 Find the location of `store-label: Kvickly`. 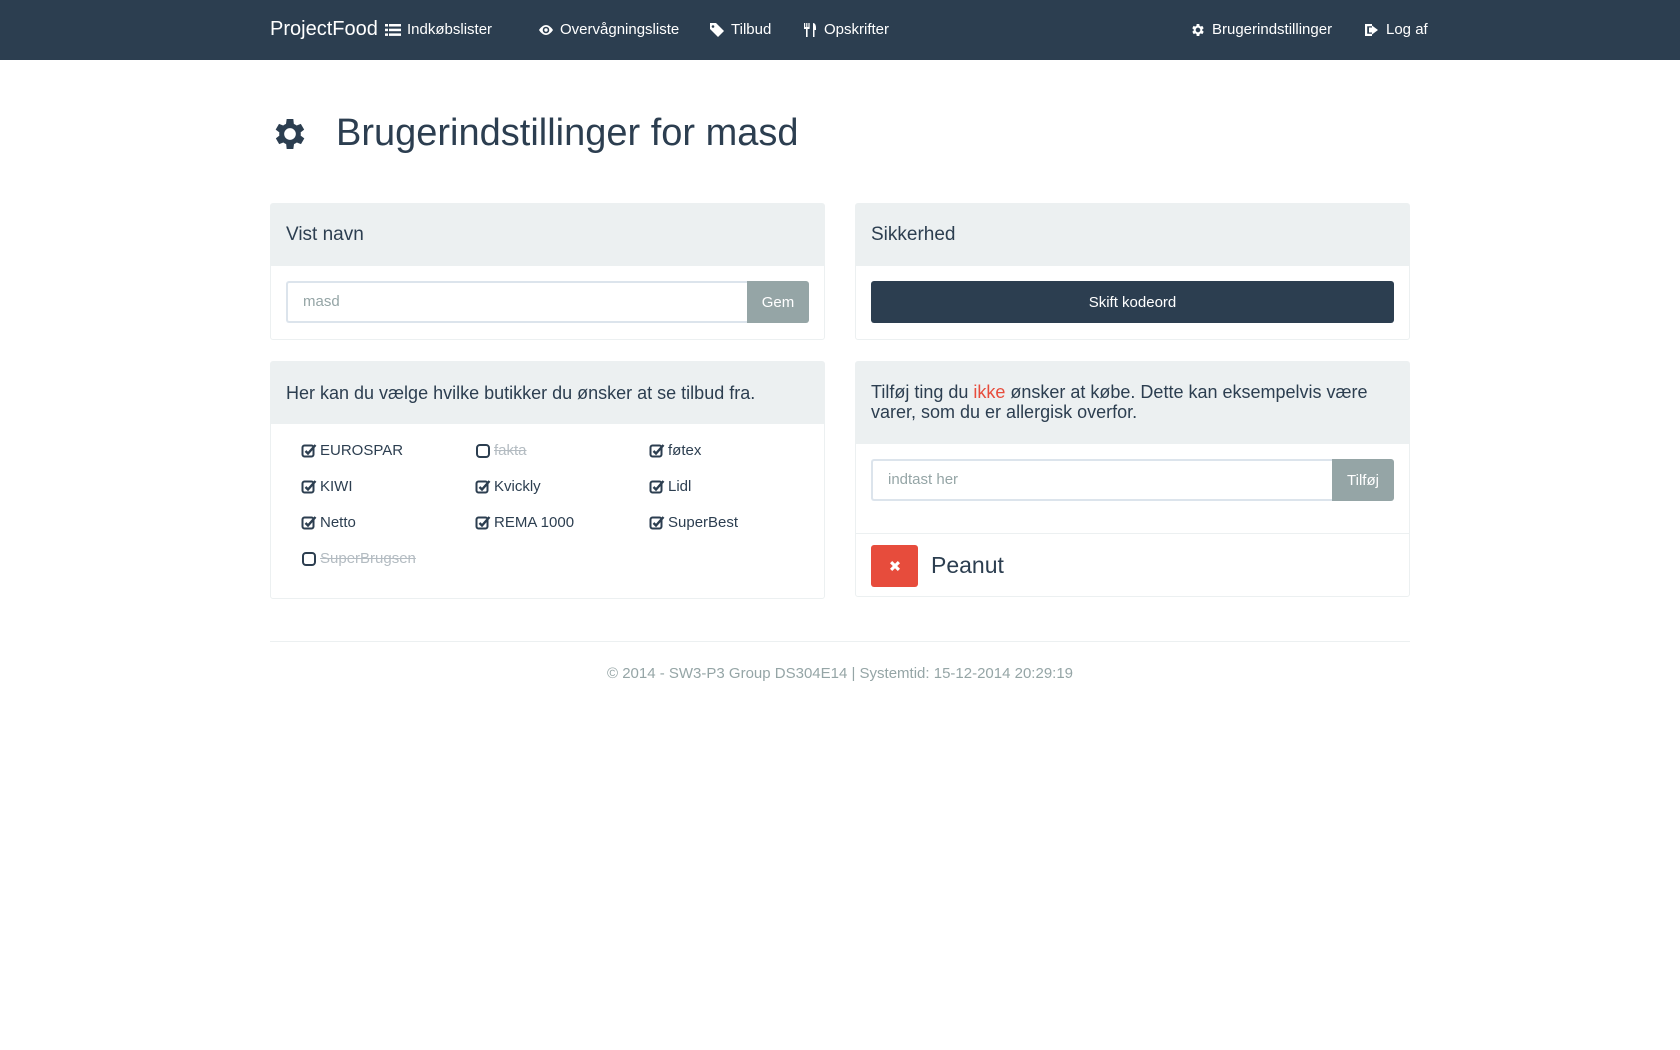

store-label: Kvickly is located at coordinates (517, 486).